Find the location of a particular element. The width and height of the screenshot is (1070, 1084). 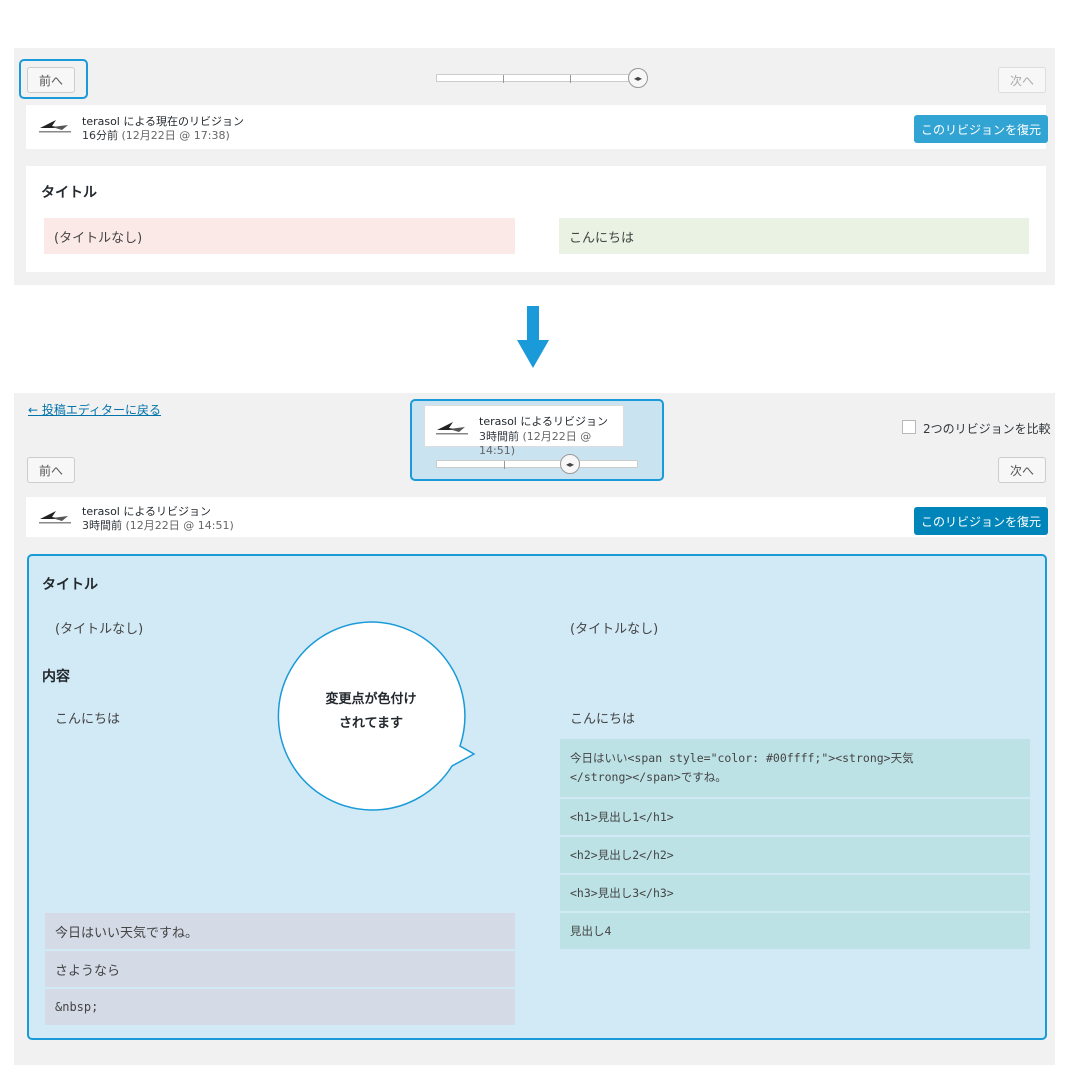

content-right-cell: こんにちは is located at coordinates (603, 719).